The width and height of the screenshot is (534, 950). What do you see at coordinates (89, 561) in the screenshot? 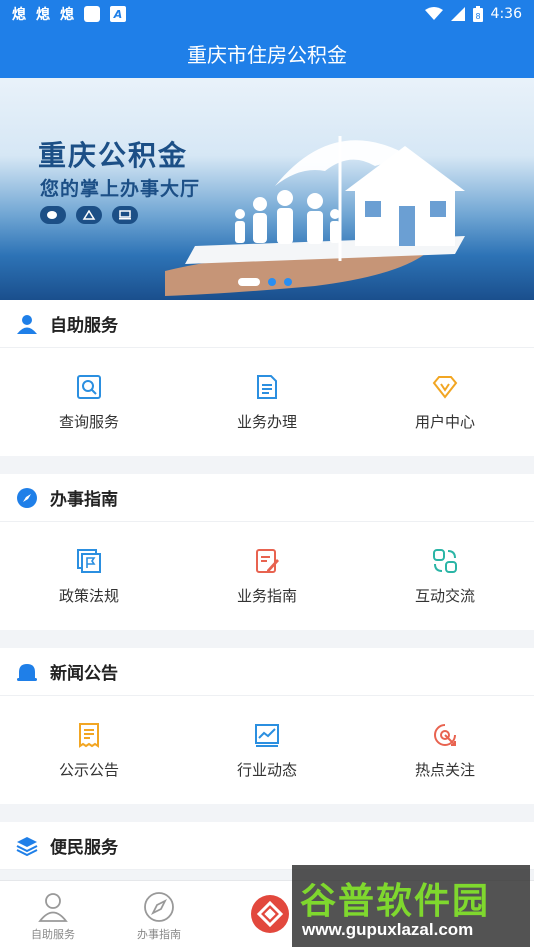
I see `flag-docs-icon` at bounding box center [89, 561].